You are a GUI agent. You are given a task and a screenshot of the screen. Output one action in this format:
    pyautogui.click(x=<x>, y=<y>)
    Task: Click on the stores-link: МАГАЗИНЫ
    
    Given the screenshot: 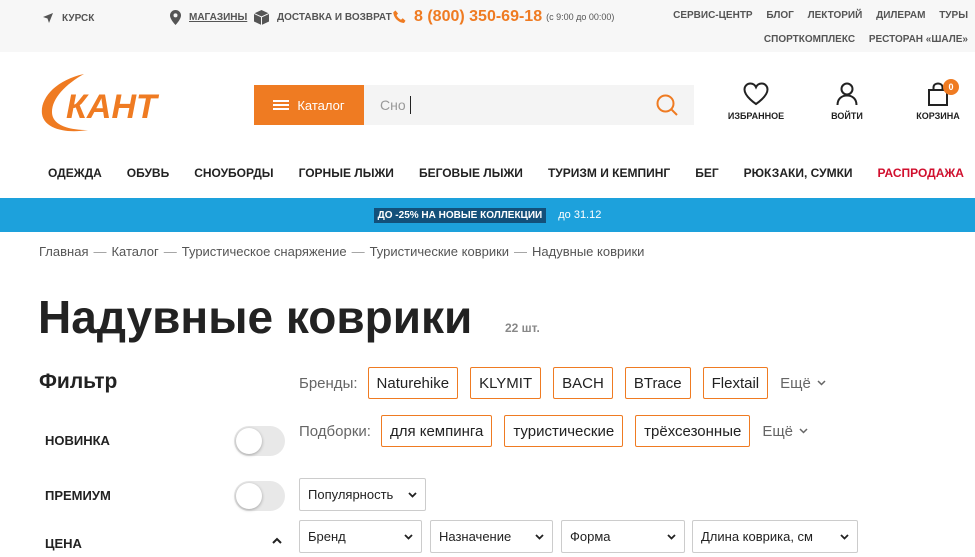 What is the action you would take?
    pyautogui.click(x=208, y=17)
    